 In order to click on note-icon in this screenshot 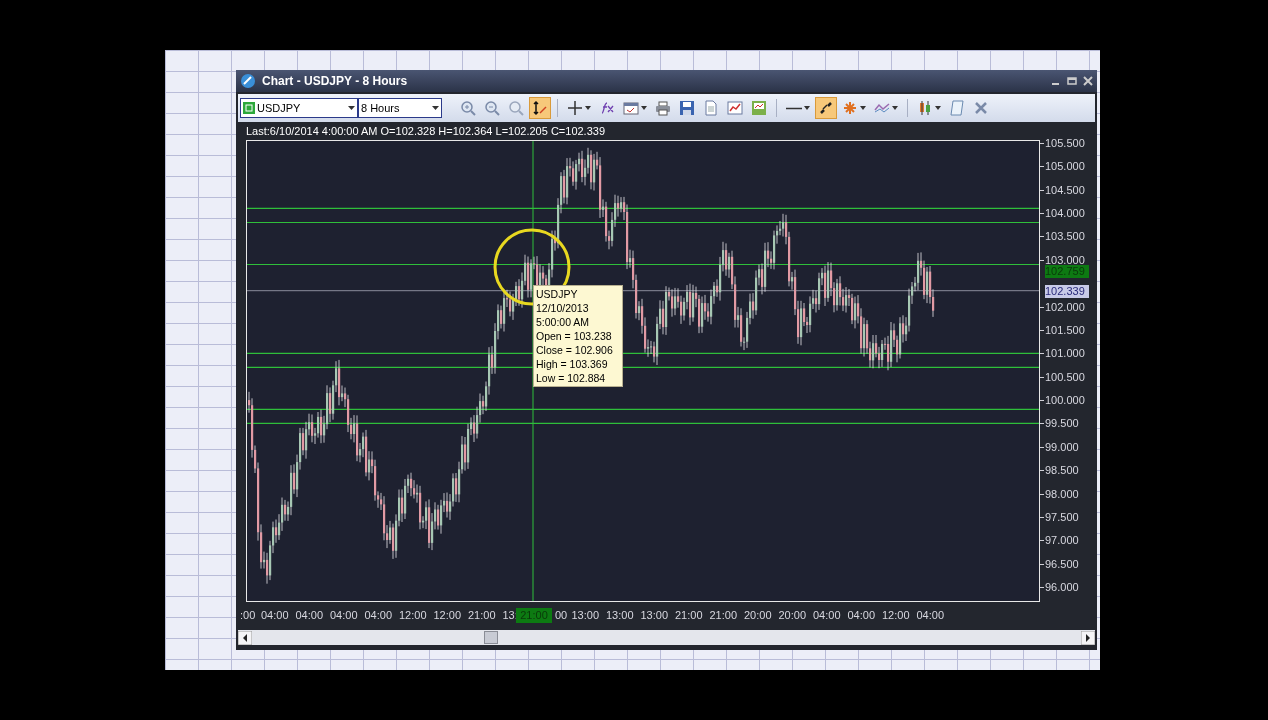, I will do `click(957, 108)`.